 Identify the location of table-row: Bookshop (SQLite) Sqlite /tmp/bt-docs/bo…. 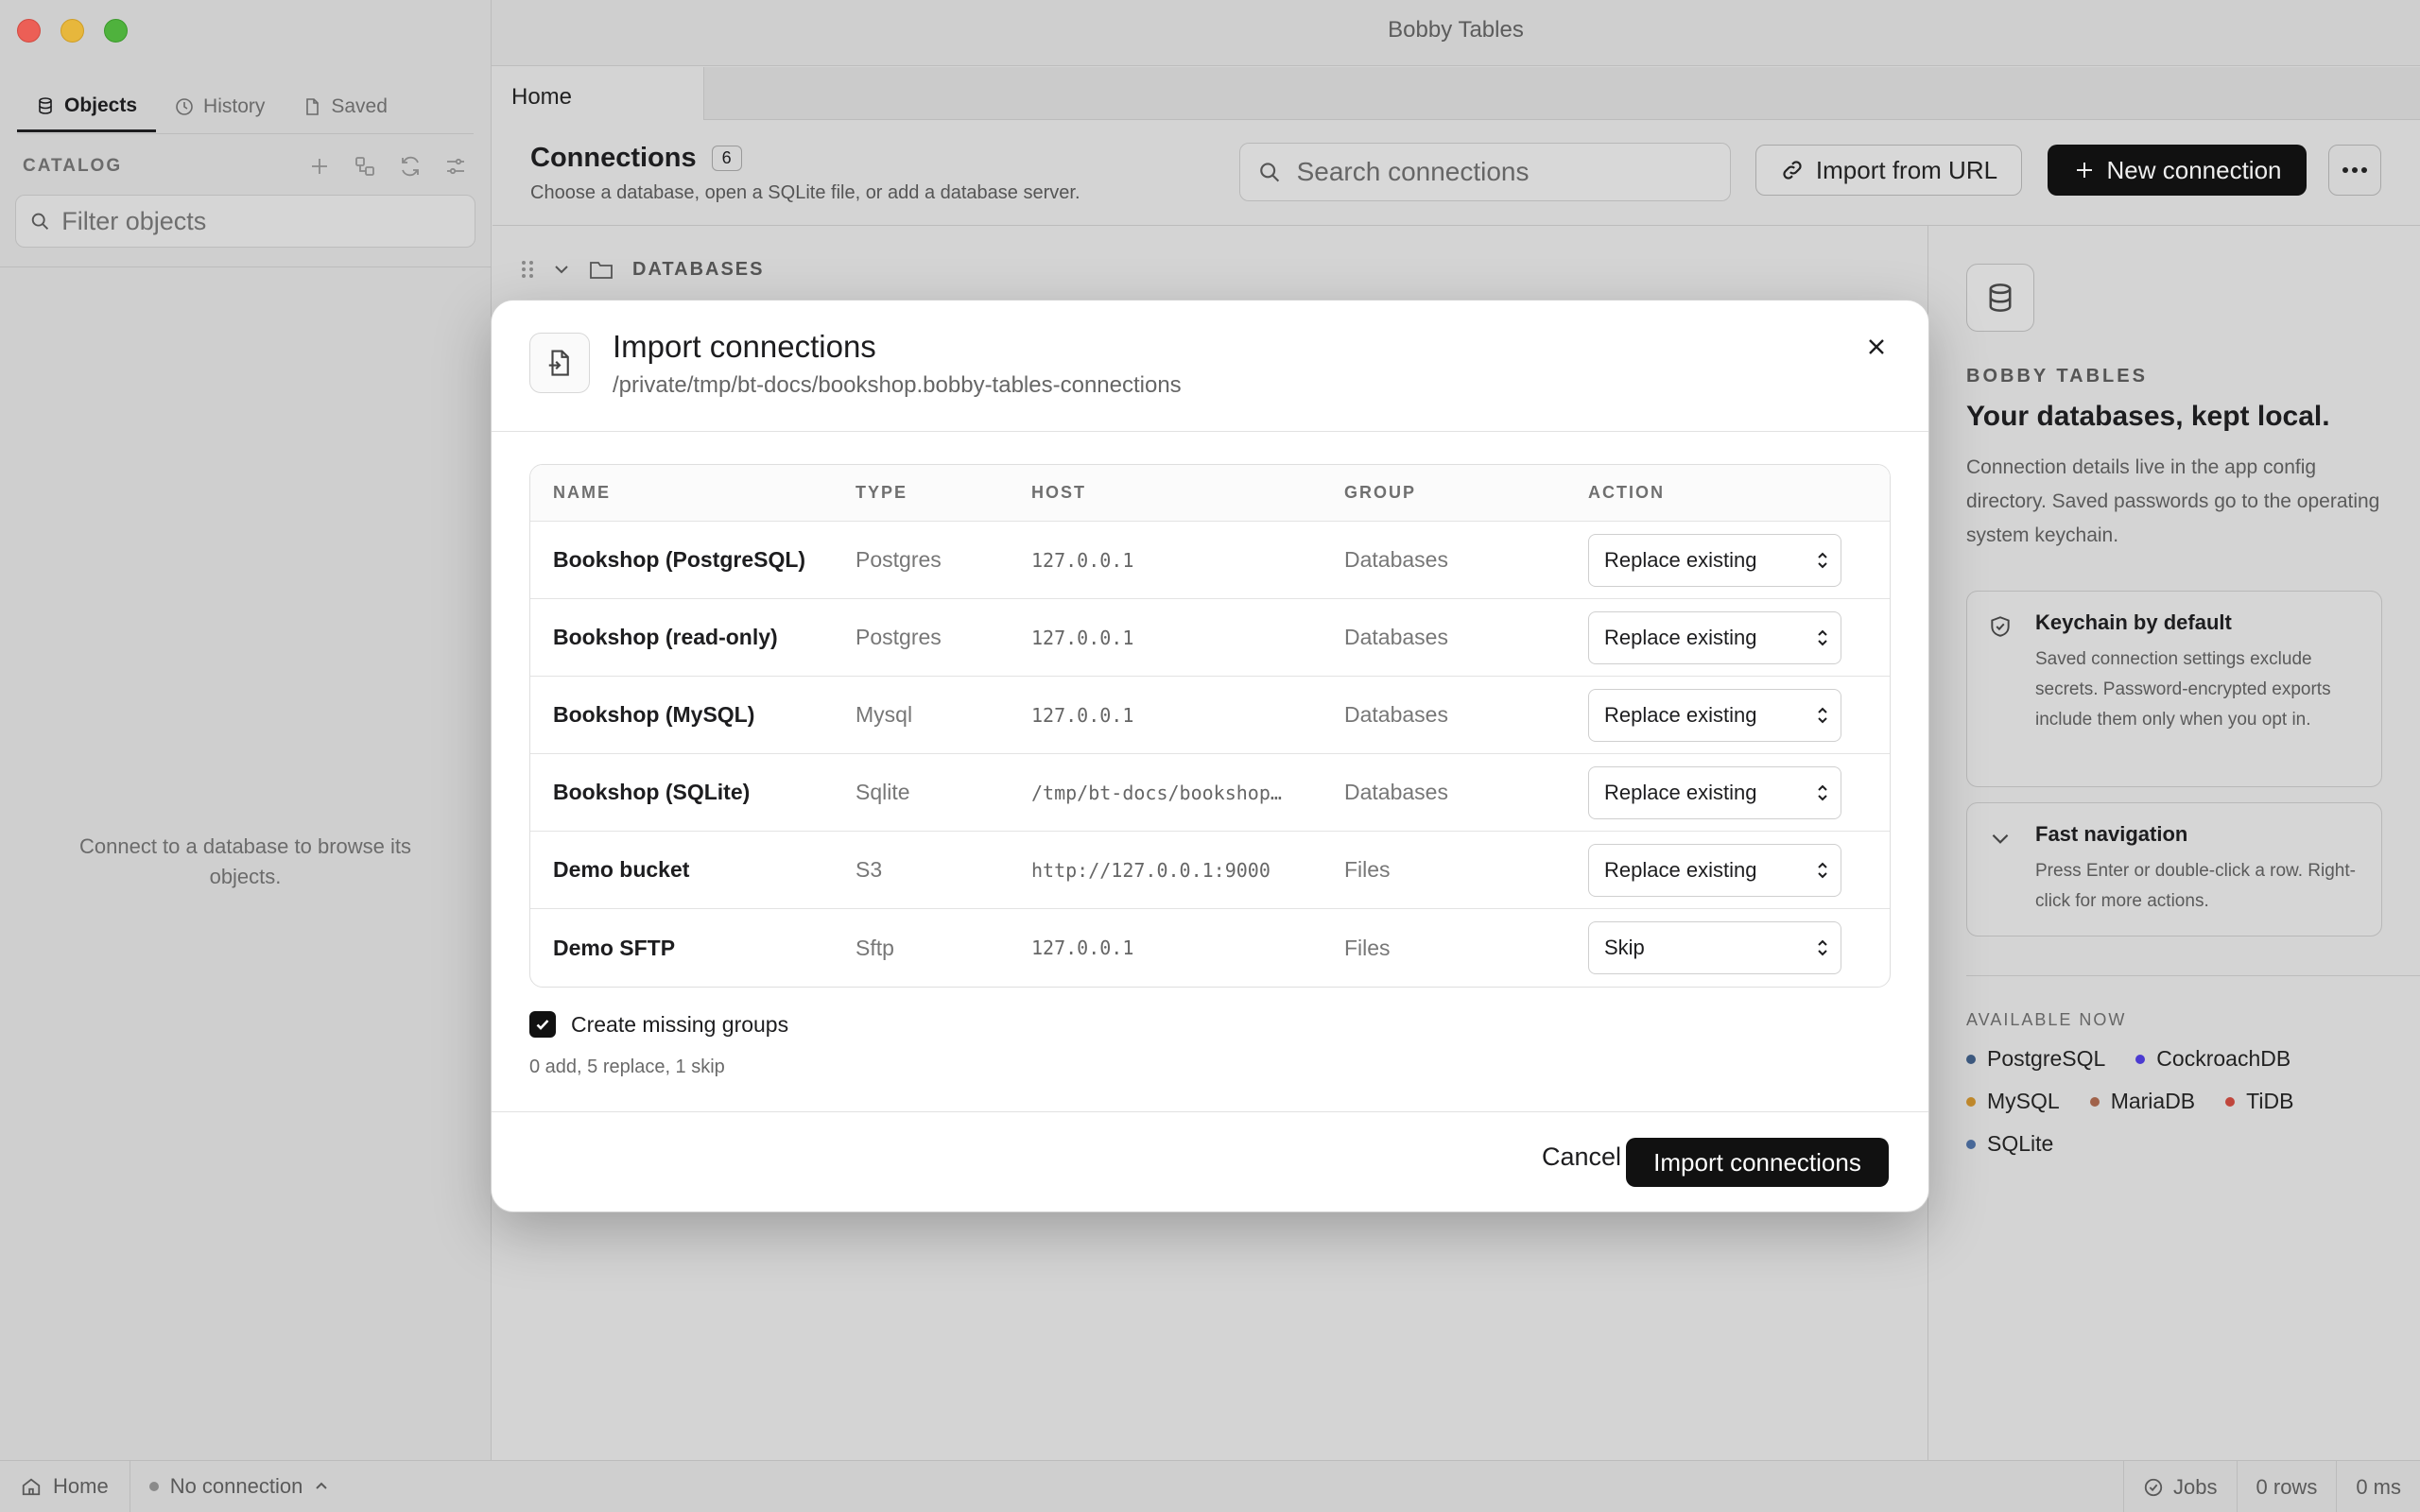
(1210, 793).